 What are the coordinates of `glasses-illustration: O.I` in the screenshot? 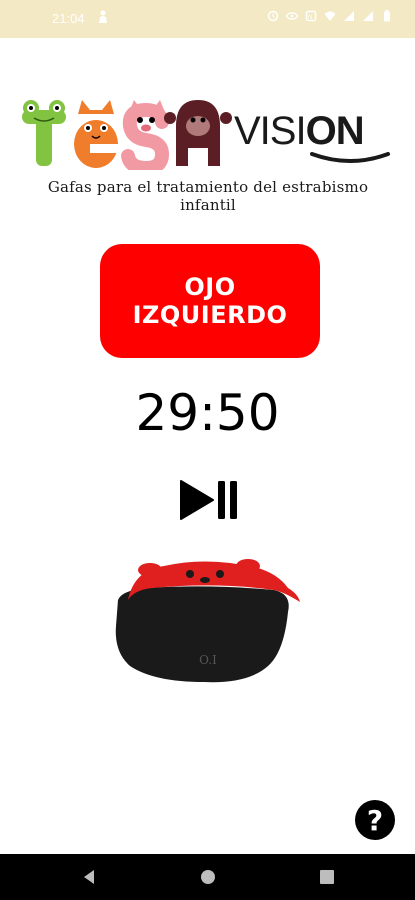 It's located at (207, 621).